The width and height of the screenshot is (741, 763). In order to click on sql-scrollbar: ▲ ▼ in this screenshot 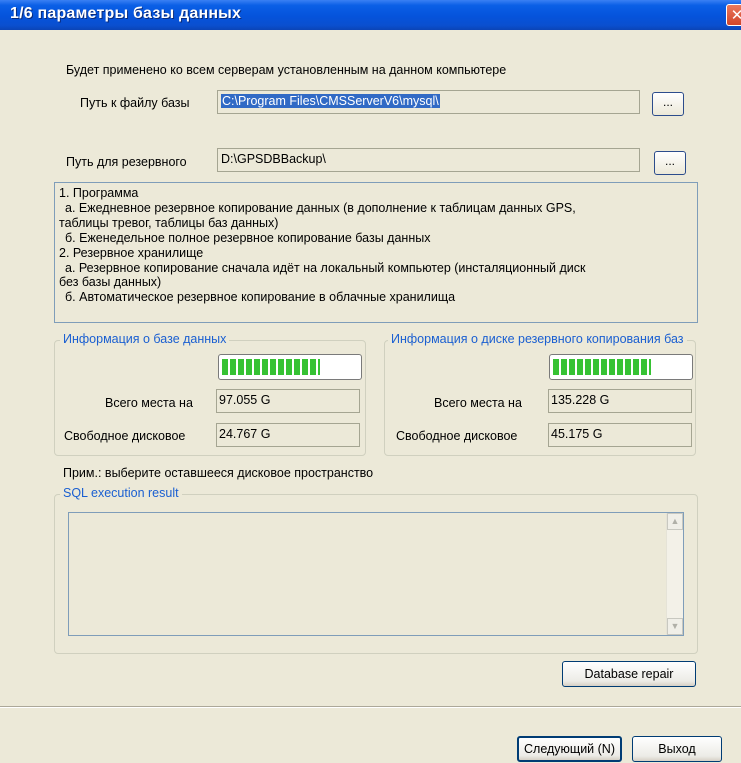, I will do `click(674, 574)`.